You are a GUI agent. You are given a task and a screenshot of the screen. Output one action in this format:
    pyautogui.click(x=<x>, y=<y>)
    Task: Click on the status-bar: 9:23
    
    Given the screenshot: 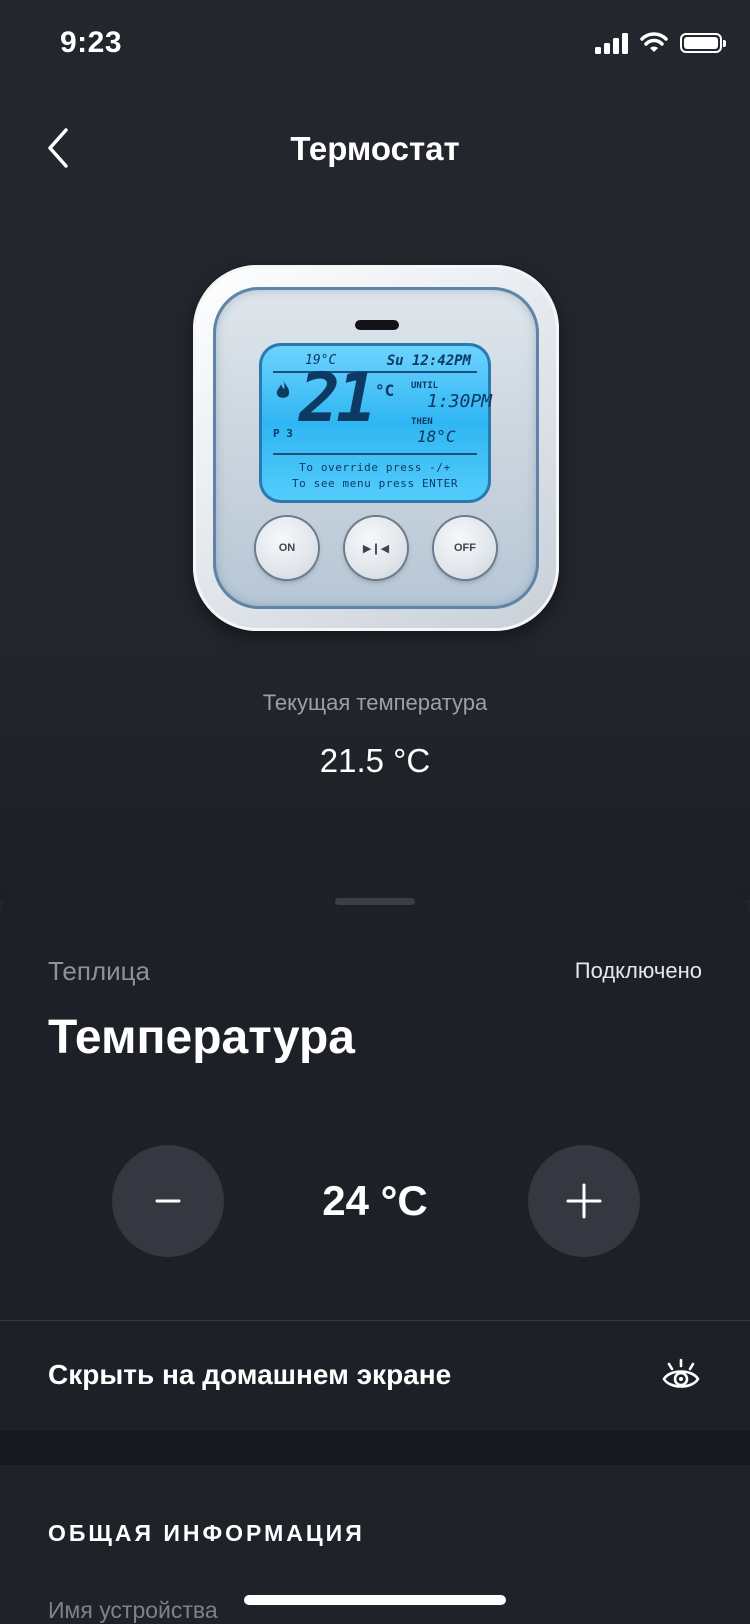 What is the action you would take?
    pyautogui.click(x=375, y=45)
    